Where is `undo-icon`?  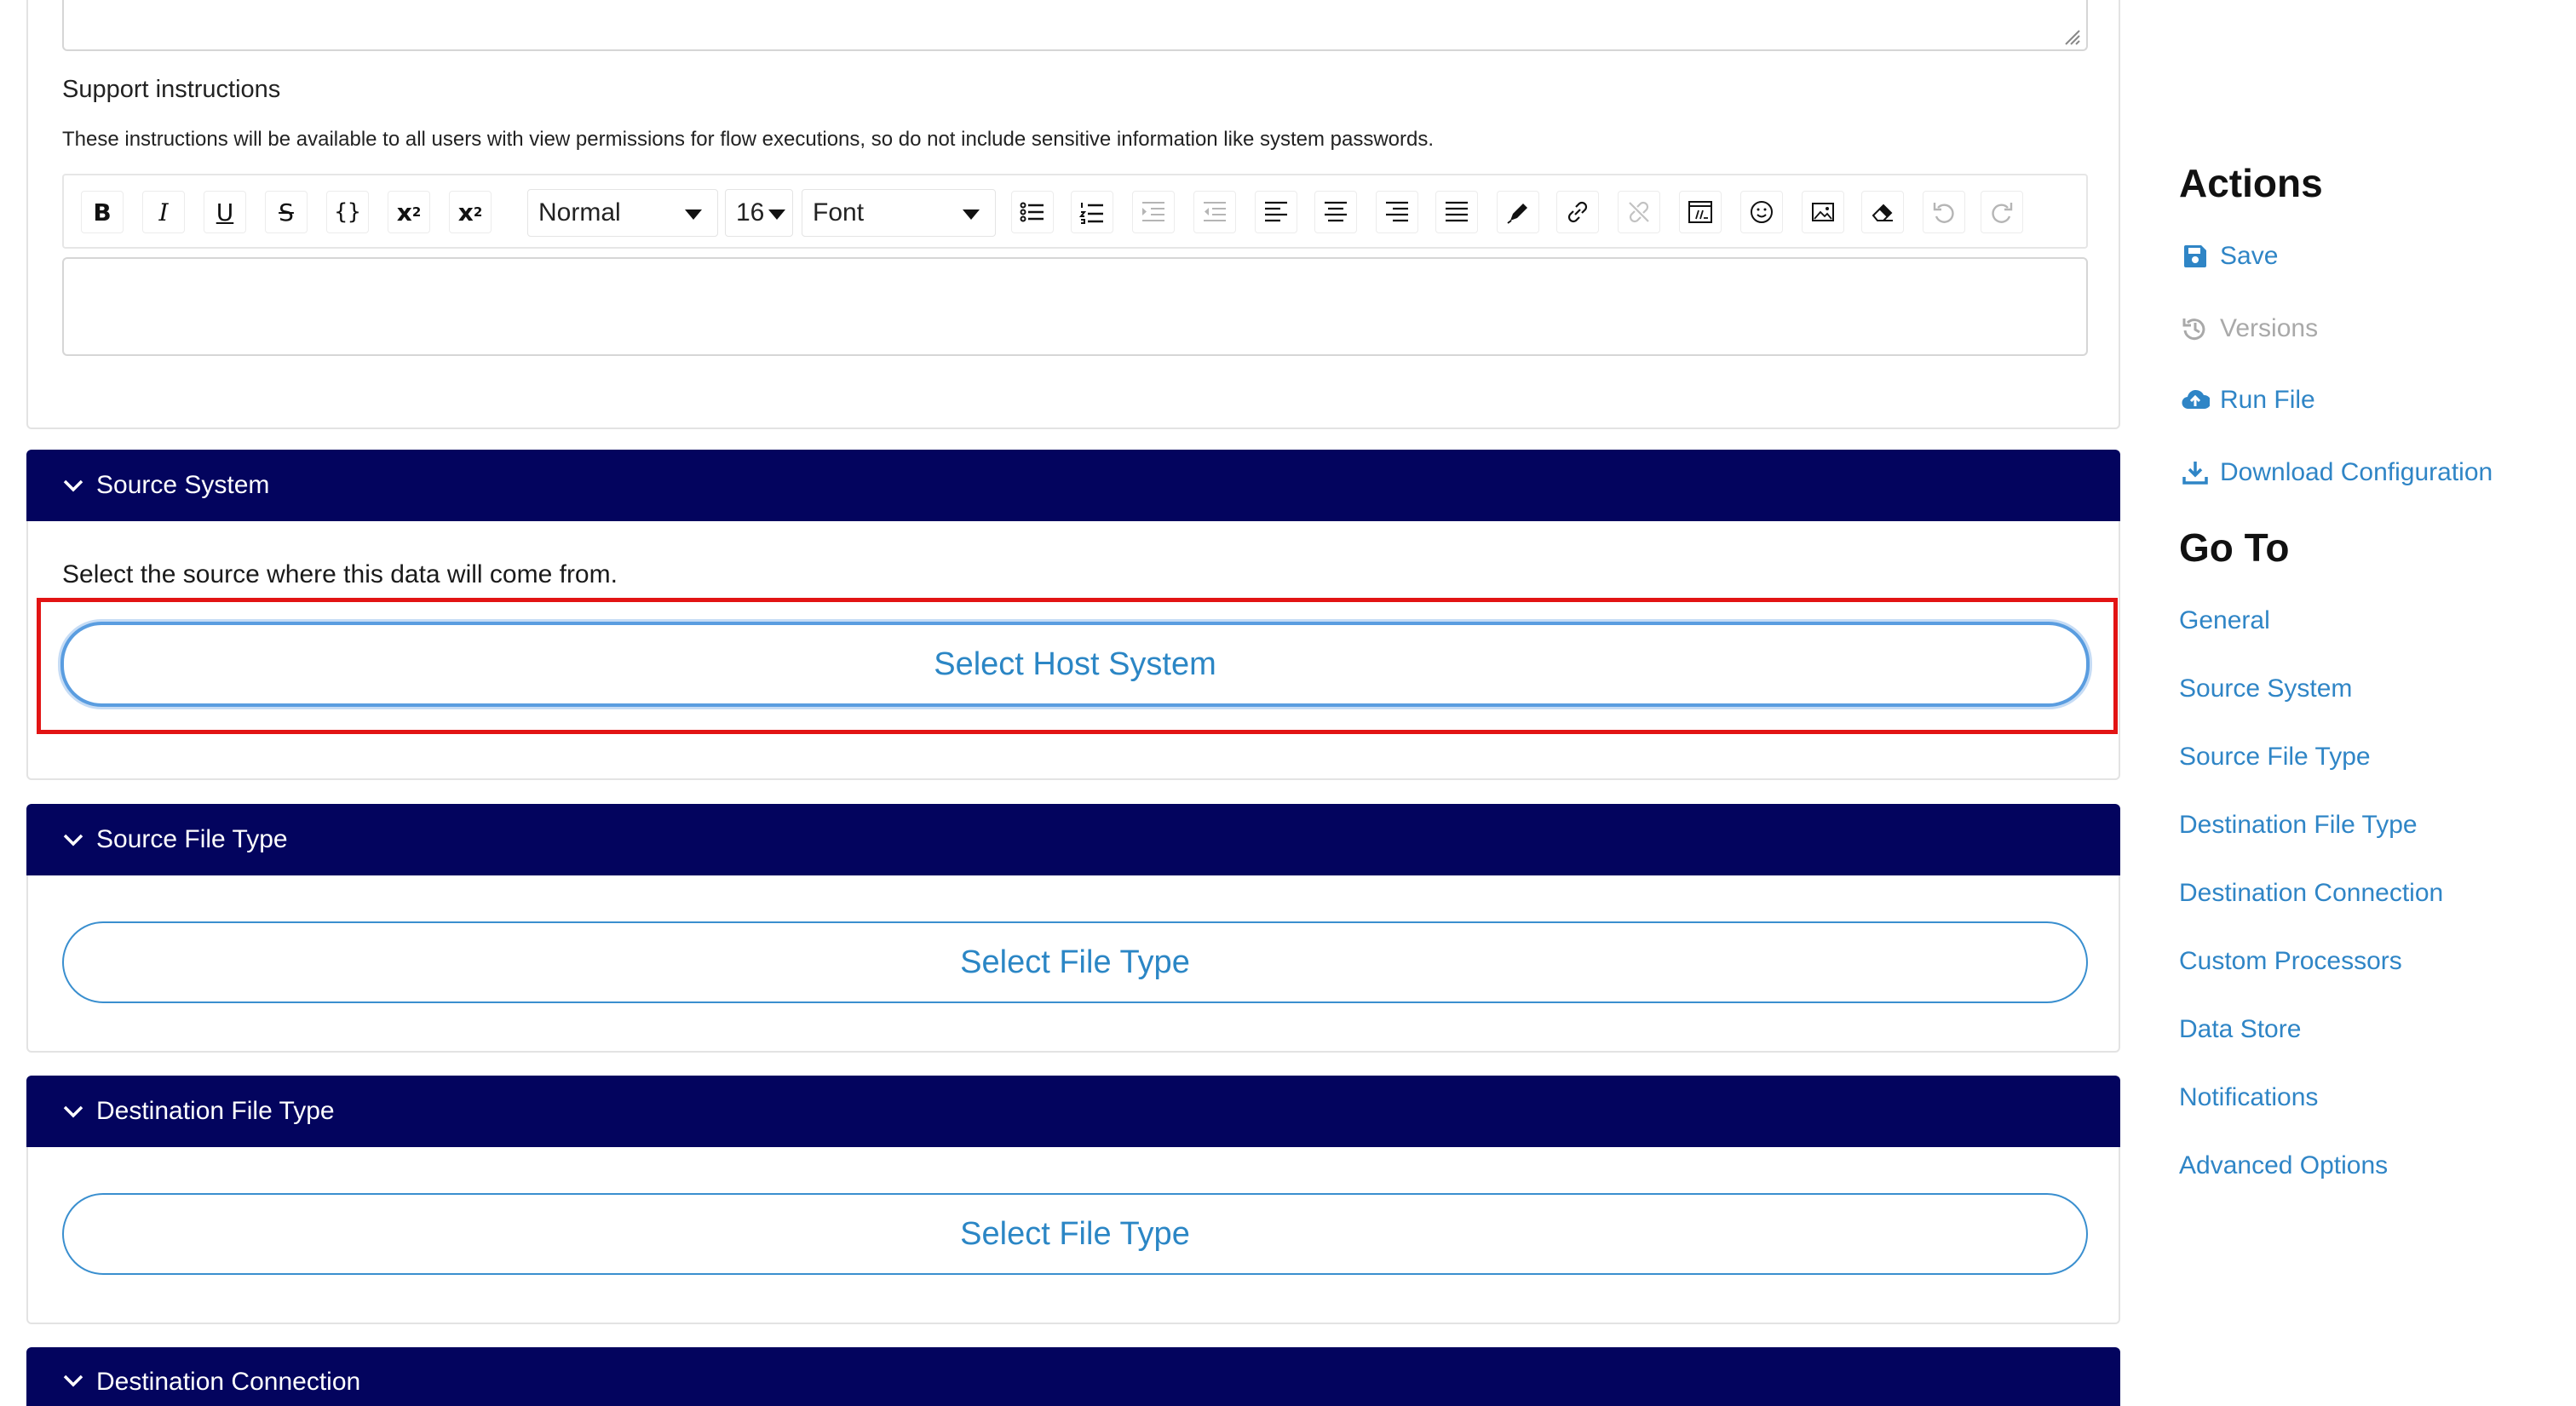 undo-icon is located at coordinates (1944, 212).